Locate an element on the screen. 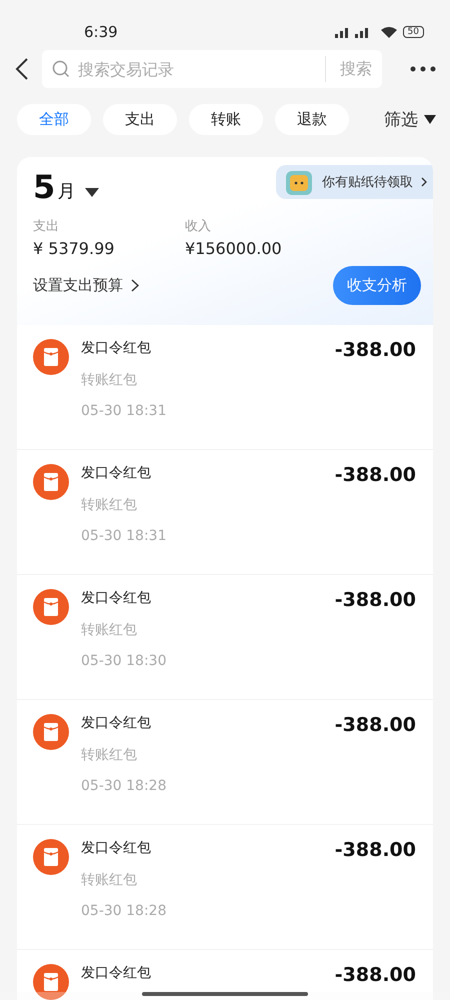  month-number: 5 is located at coordinates (44, 187).